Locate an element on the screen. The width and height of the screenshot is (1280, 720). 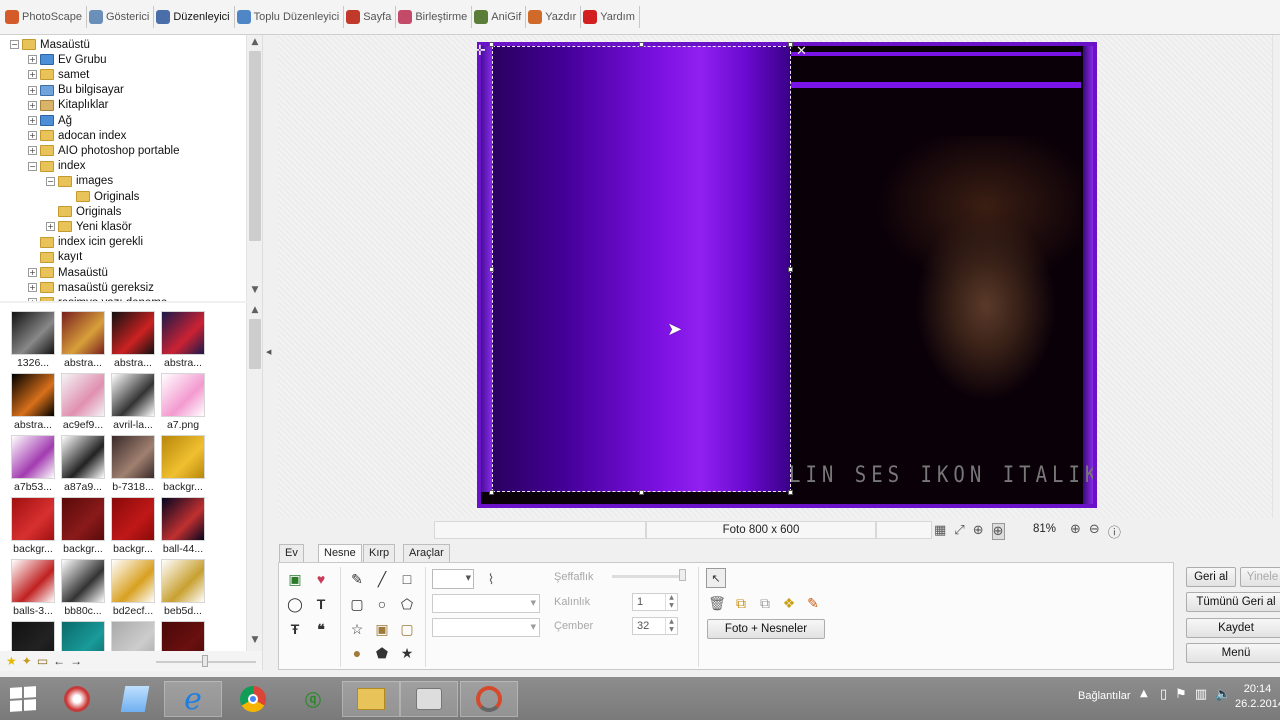
favorite-icon: ★ is located at coordinates (11, 661).